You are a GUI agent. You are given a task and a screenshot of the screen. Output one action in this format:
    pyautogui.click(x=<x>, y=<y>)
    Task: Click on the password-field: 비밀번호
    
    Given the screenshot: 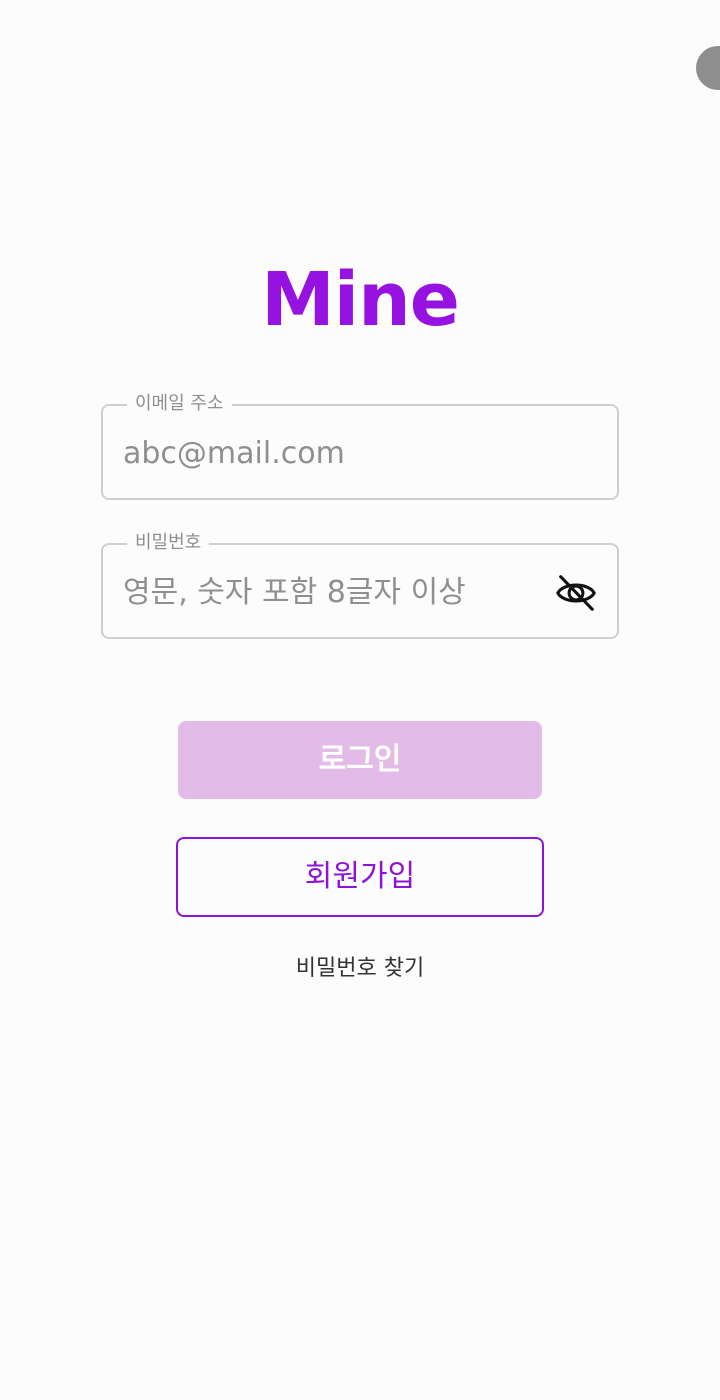 What is the action you would take?
    pyautogui.click(x=360, y=585)
    